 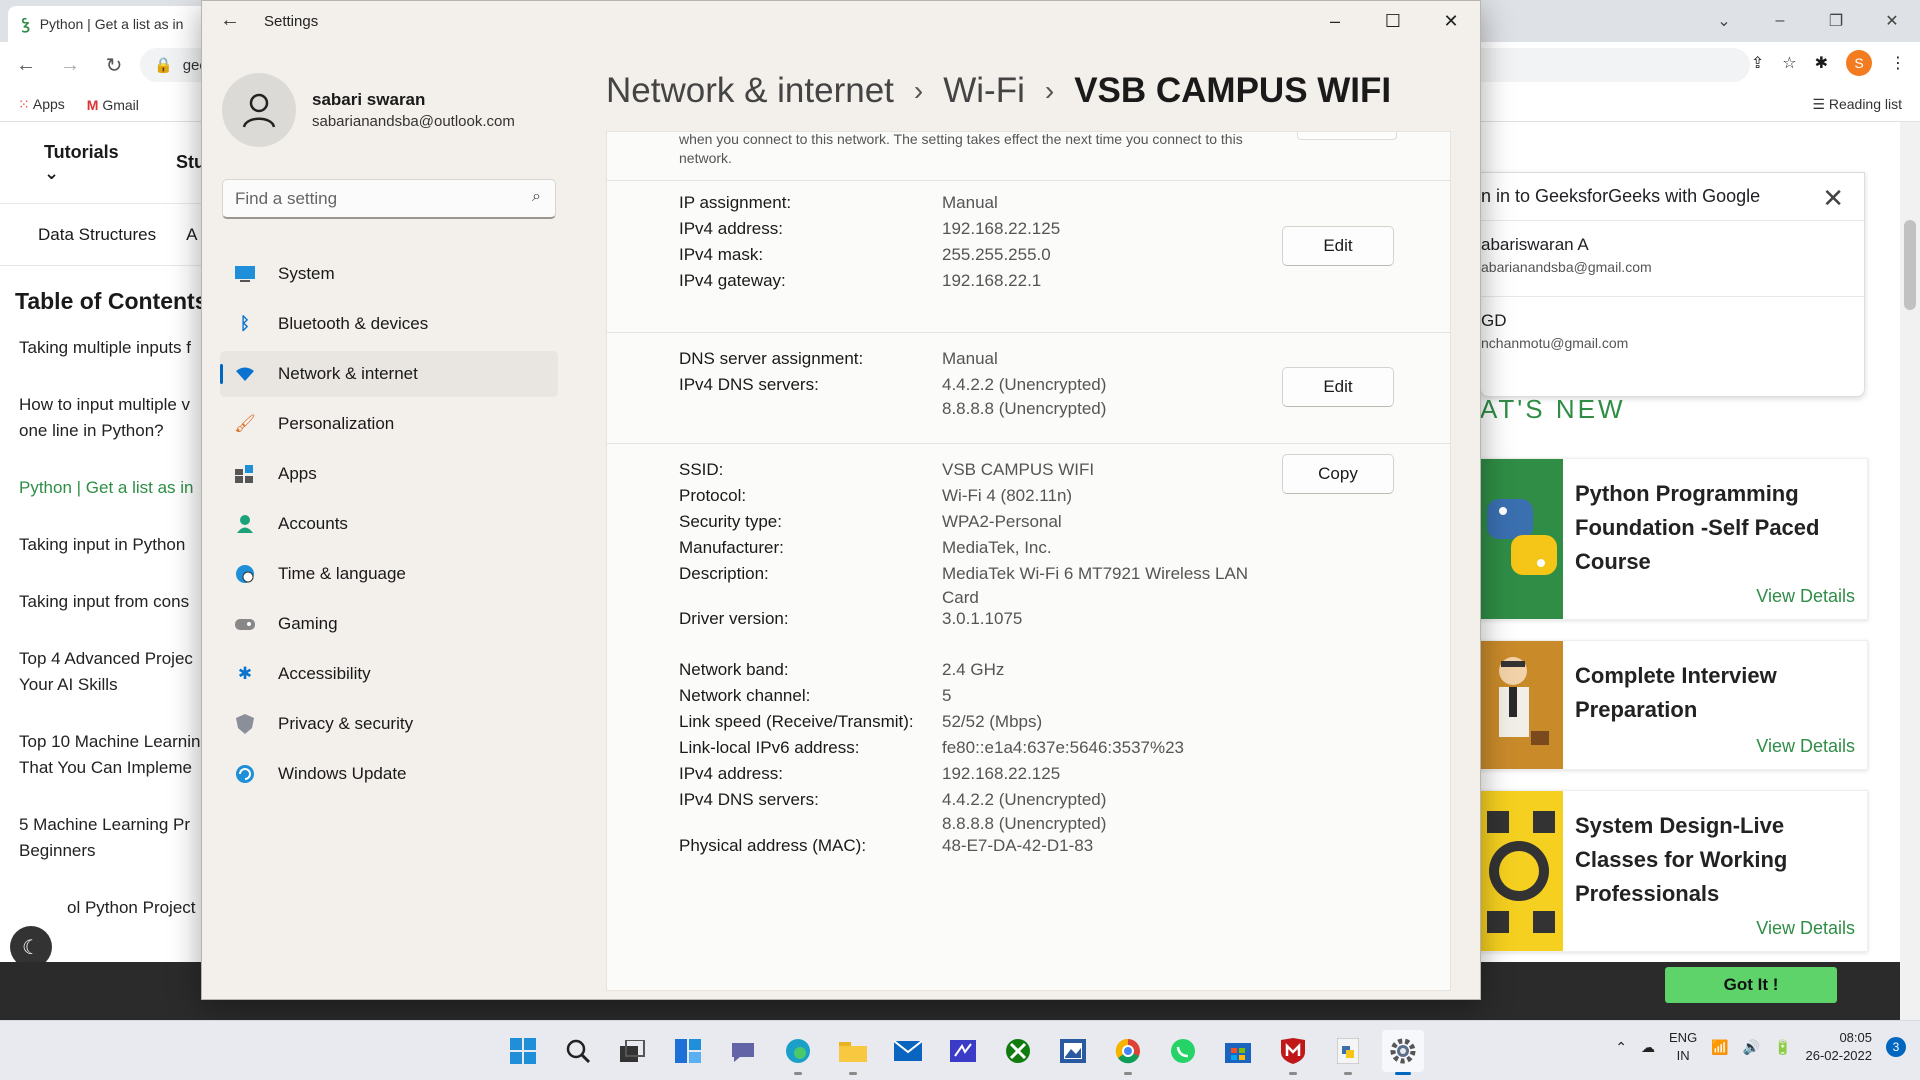 I want to click on nav-item-accounts: Accounts, so click(x=389, y=524).